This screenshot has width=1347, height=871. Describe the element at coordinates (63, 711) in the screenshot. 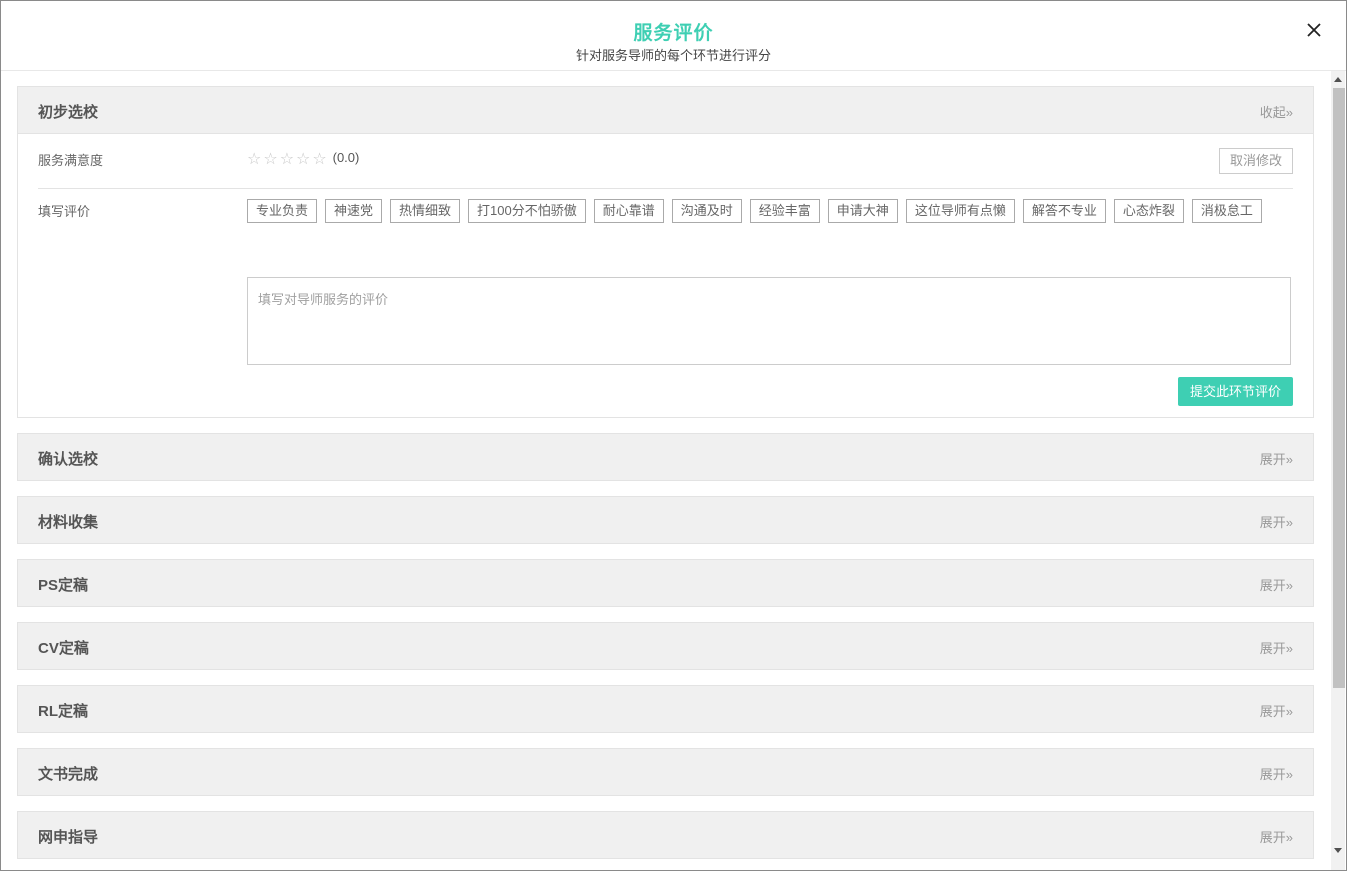

I see `section-title: RL定稿` at that location.